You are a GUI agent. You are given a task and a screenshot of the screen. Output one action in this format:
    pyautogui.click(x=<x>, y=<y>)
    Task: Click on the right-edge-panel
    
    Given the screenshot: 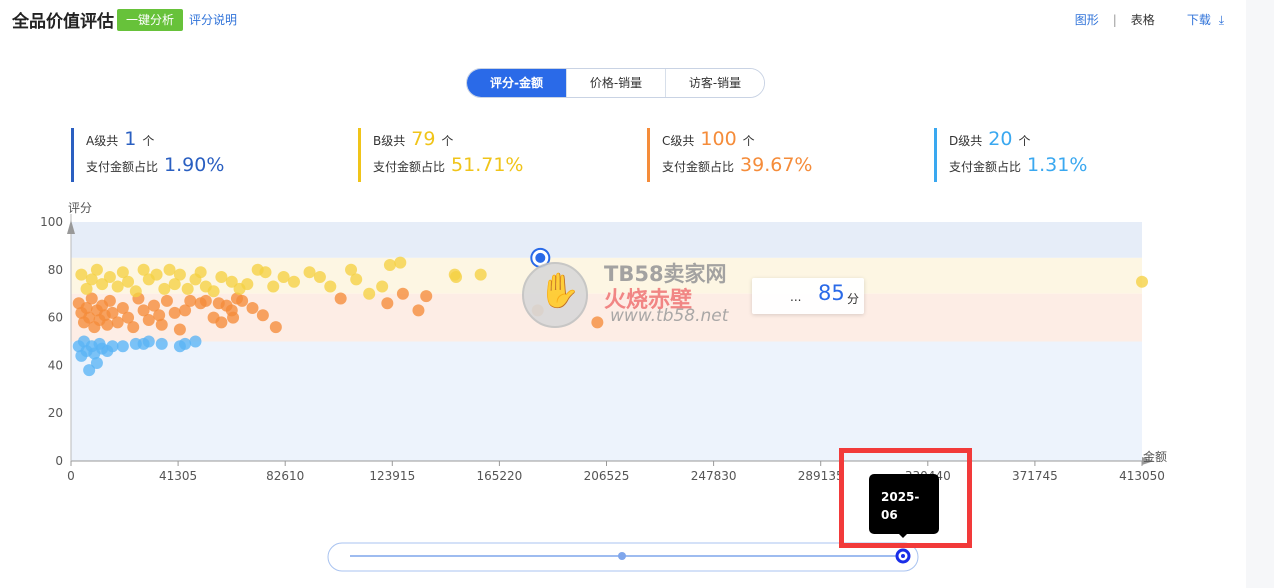 What is the action you would take?
    pyautogui.click(x=1260, y=294)
    